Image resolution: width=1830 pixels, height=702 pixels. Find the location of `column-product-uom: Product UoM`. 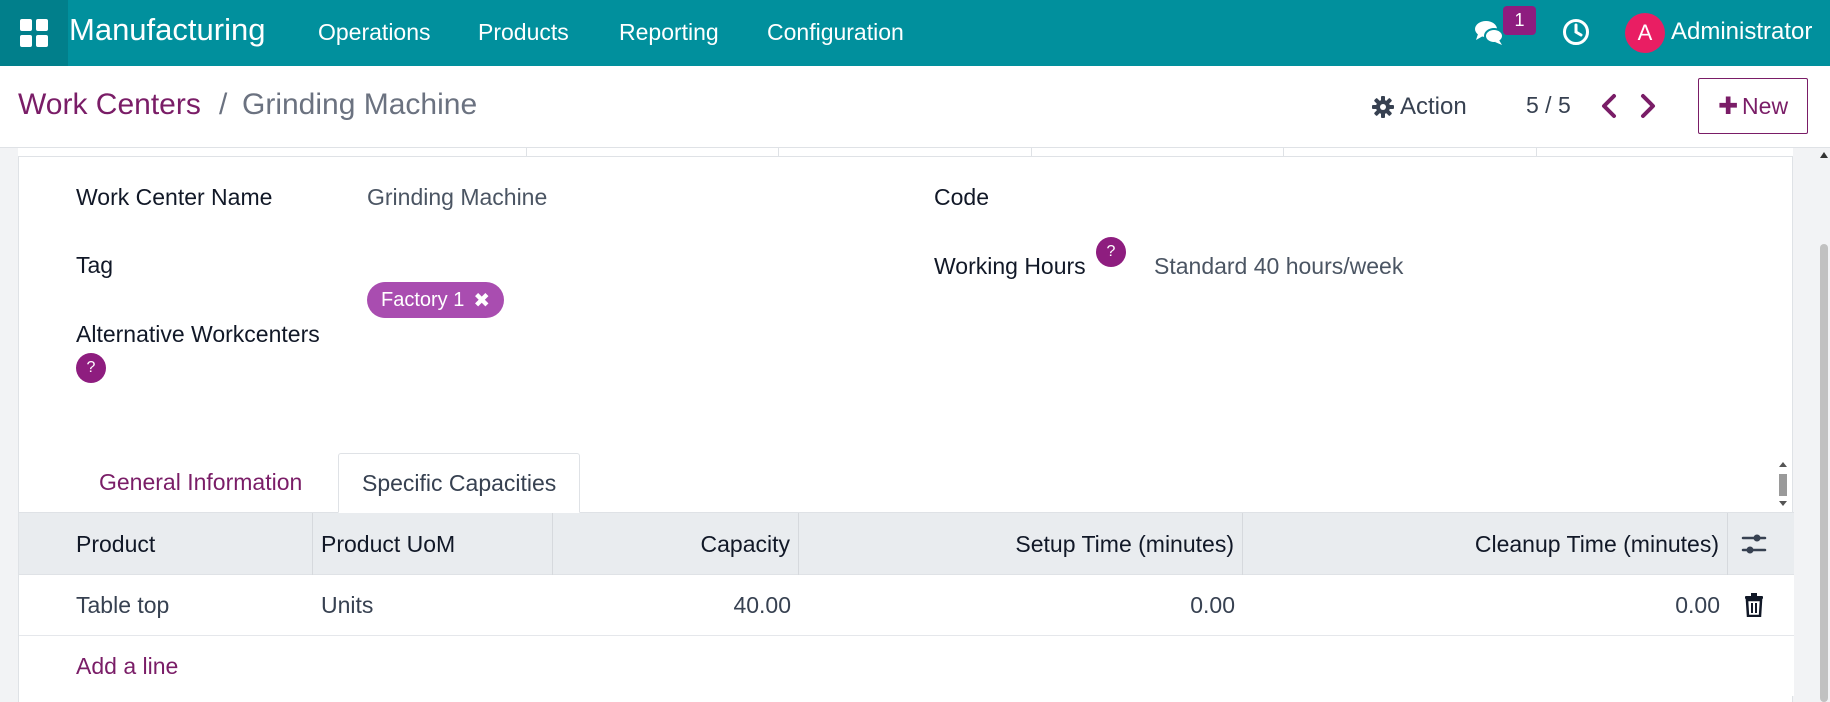

column-product-uom: Product UoM is located at coordinates (433, 544).